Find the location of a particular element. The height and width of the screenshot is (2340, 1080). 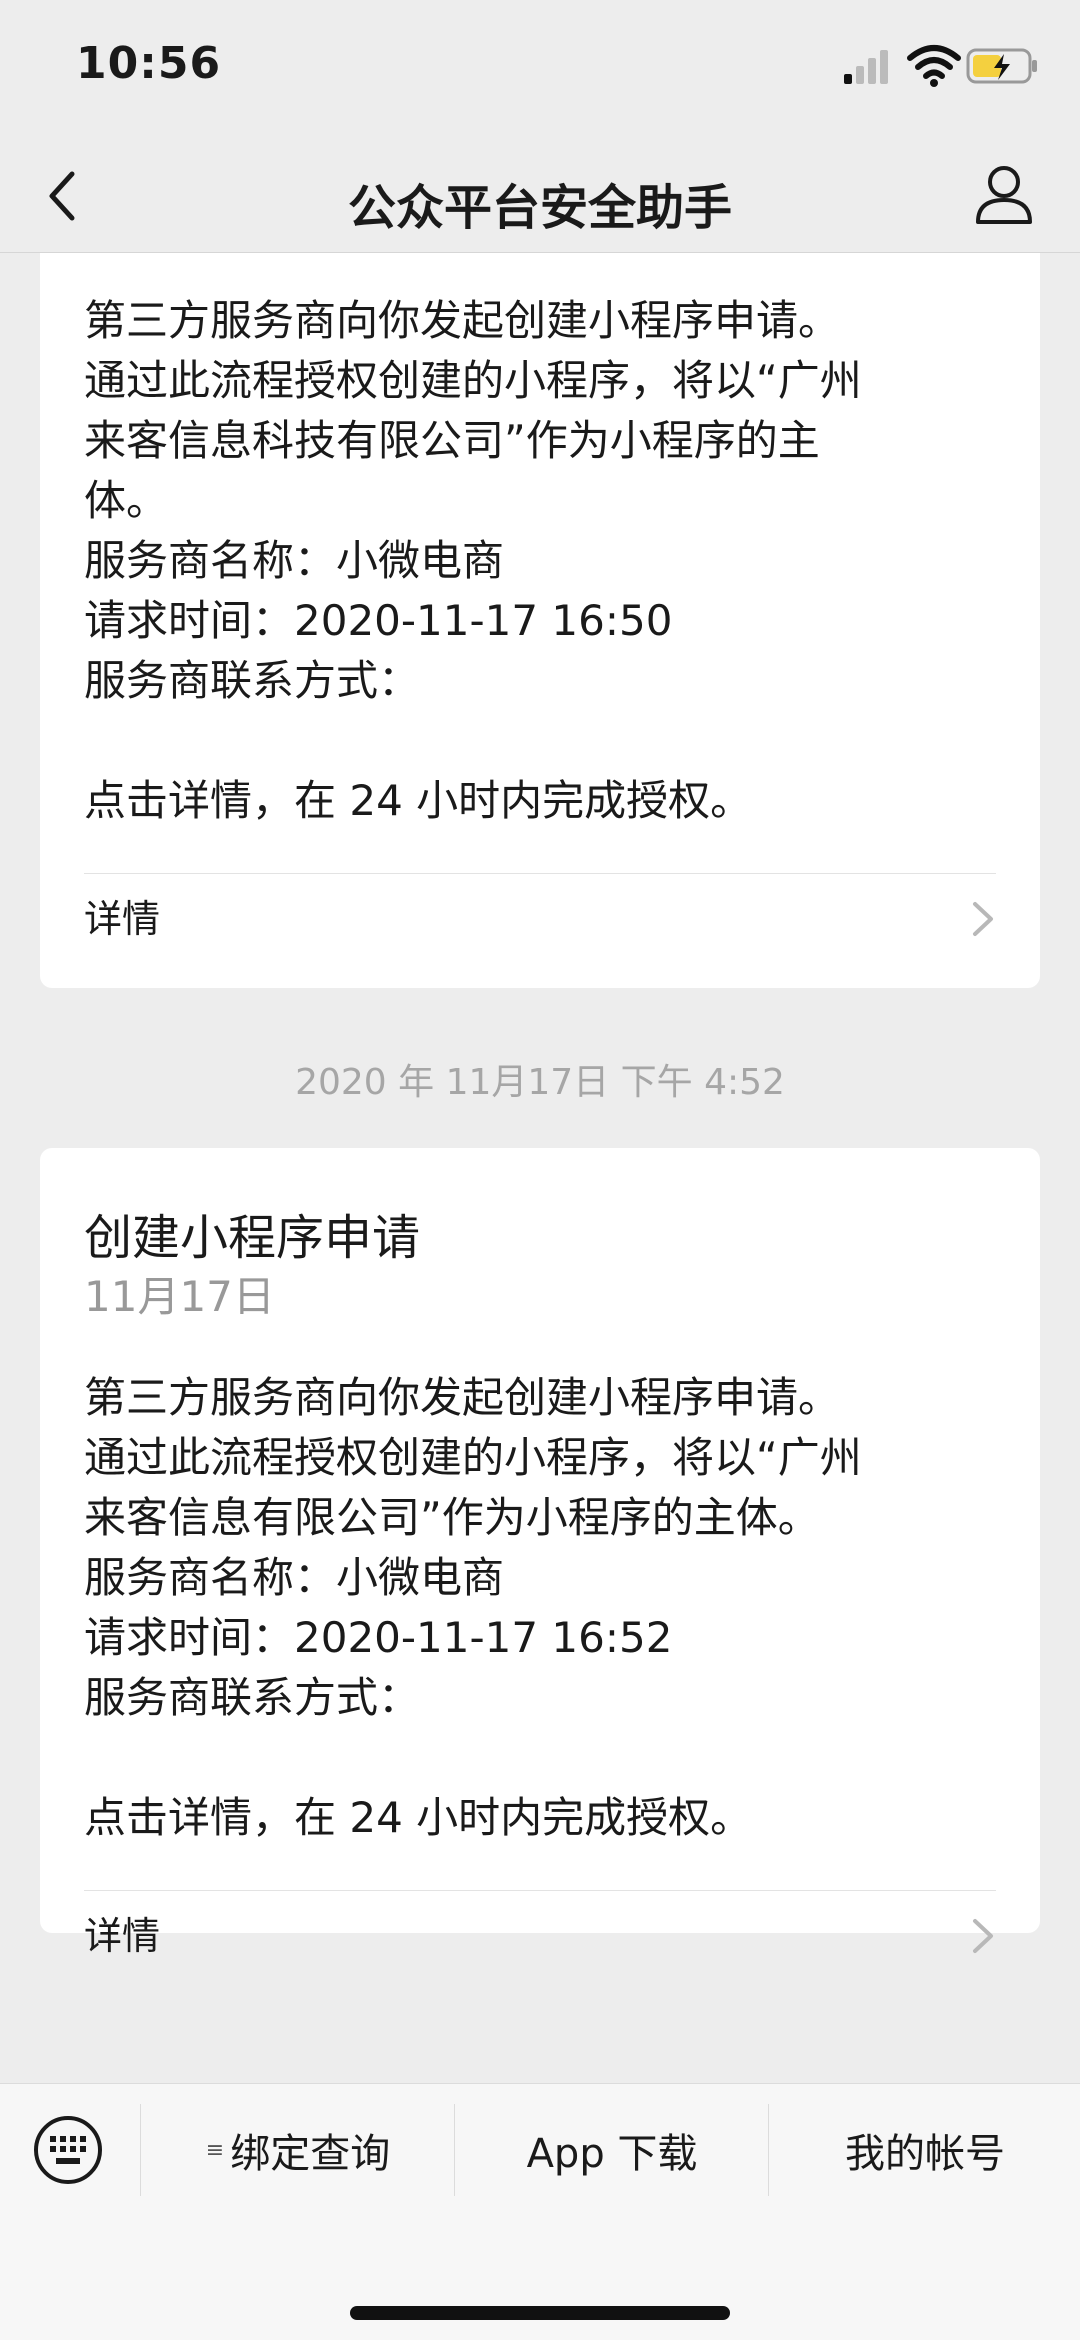

message-line: 来客信息有限公司”作为小程序的主体。 is located at coordinates (452, 1517).